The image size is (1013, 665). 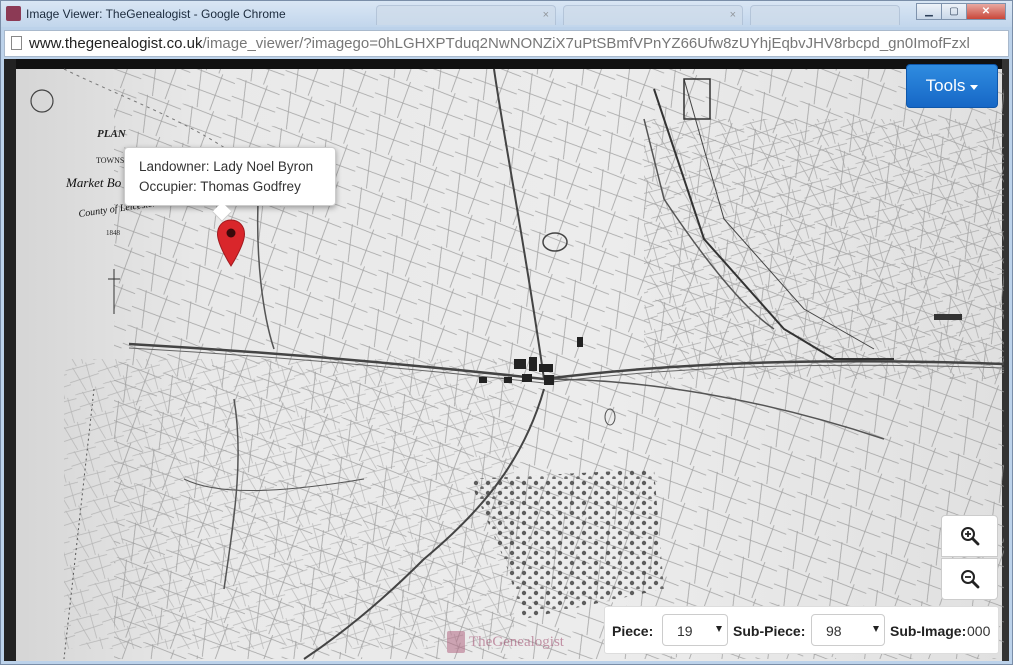 What do you see at coordinates (848, 630) in the screenshot?
I see `subpiece-select: 98` at bounding box center [848, 630].